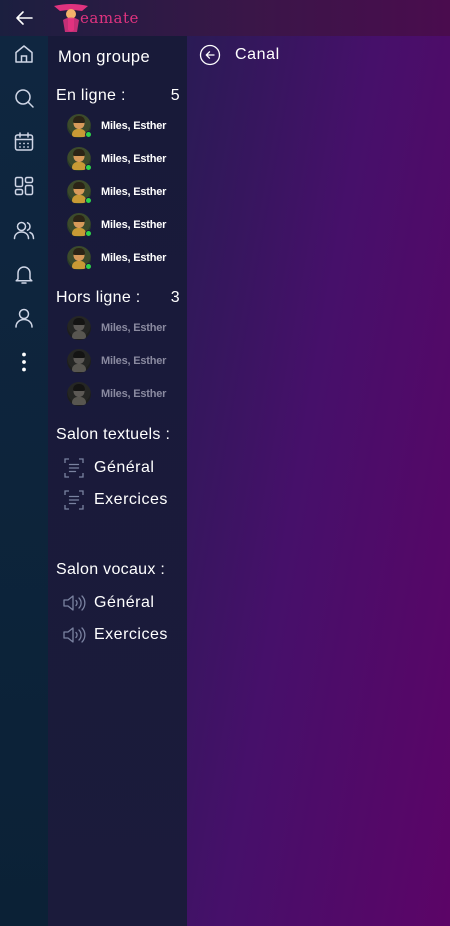 The height and width of the screenshot is (926, 450). Describe the element at coordinates (24, 186) in the screenshot. I see `dashboard-icon` at that location.